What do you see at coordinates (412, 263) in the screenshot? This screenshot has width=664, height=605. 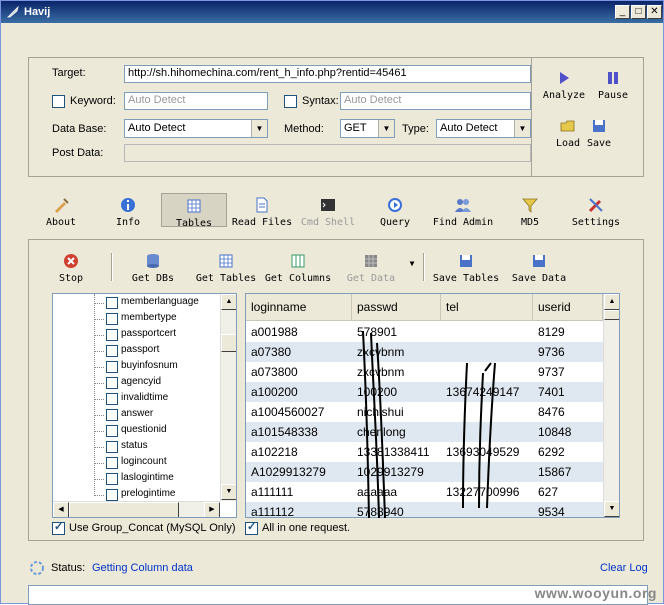 I see `get-data-dropdown: ▼` at bounding box center [412, 263].